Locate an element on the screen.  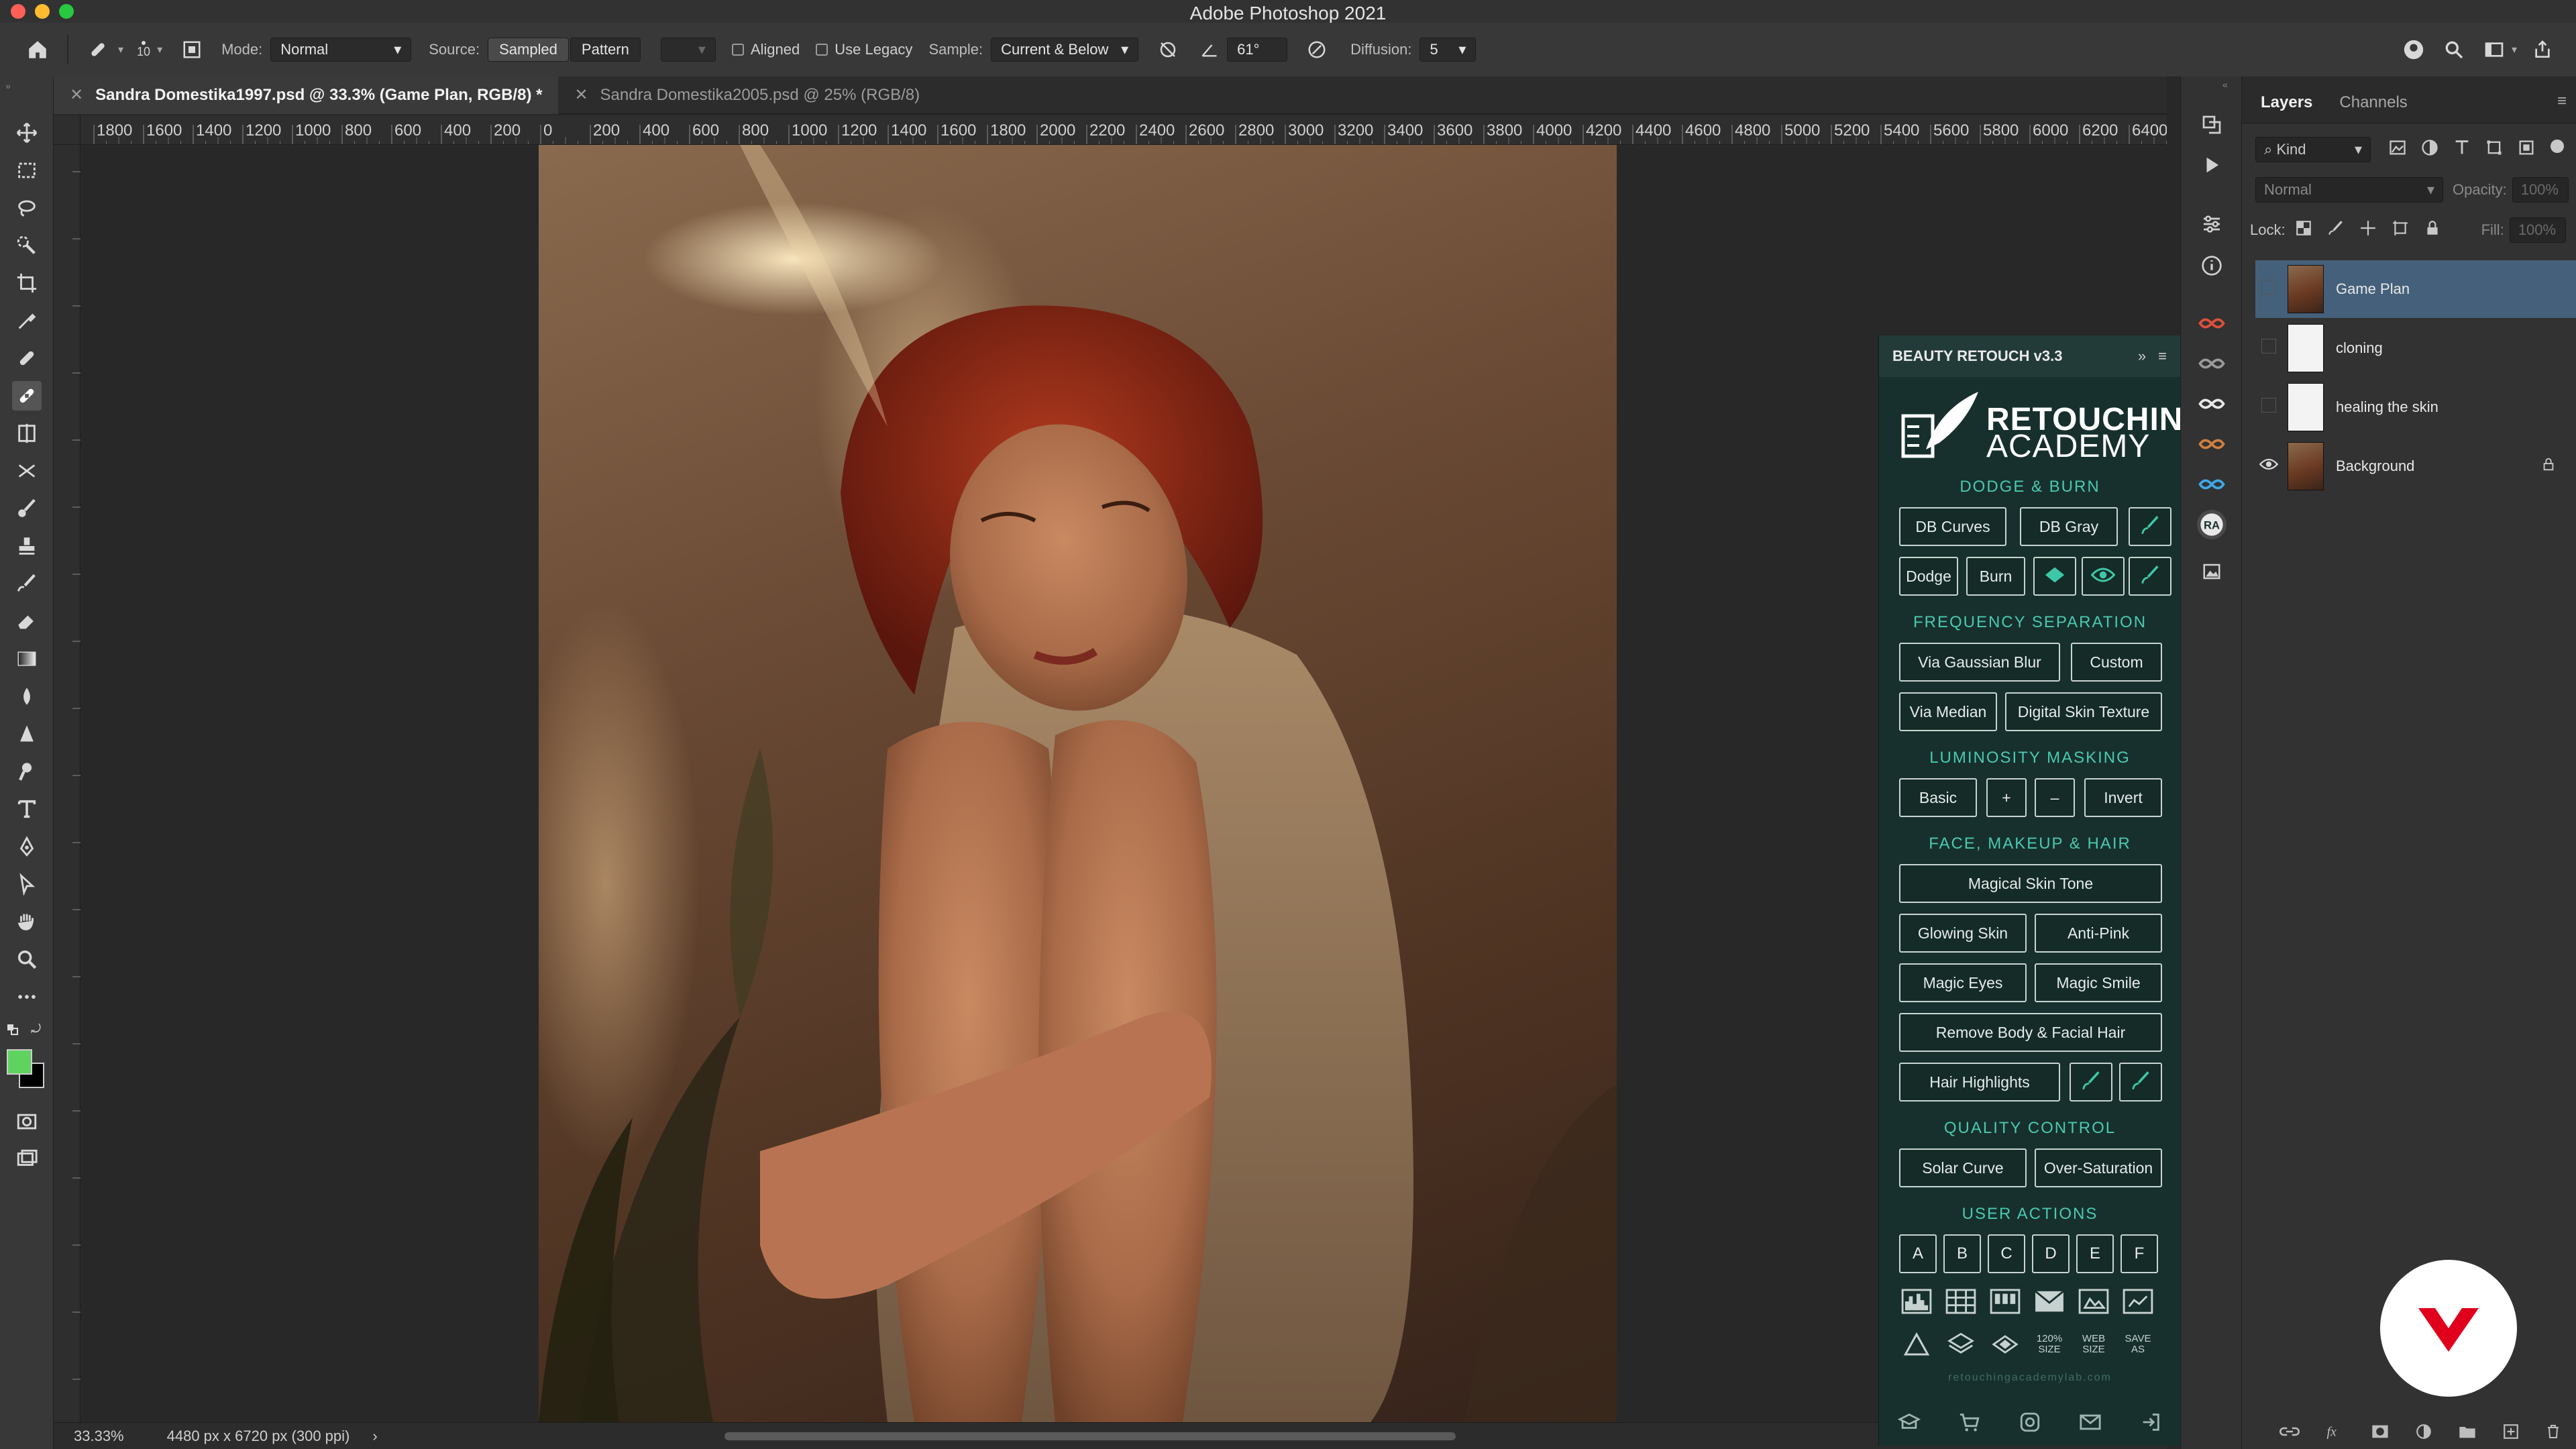
canvas-map-icon is located at coordinates (2094, 1301).